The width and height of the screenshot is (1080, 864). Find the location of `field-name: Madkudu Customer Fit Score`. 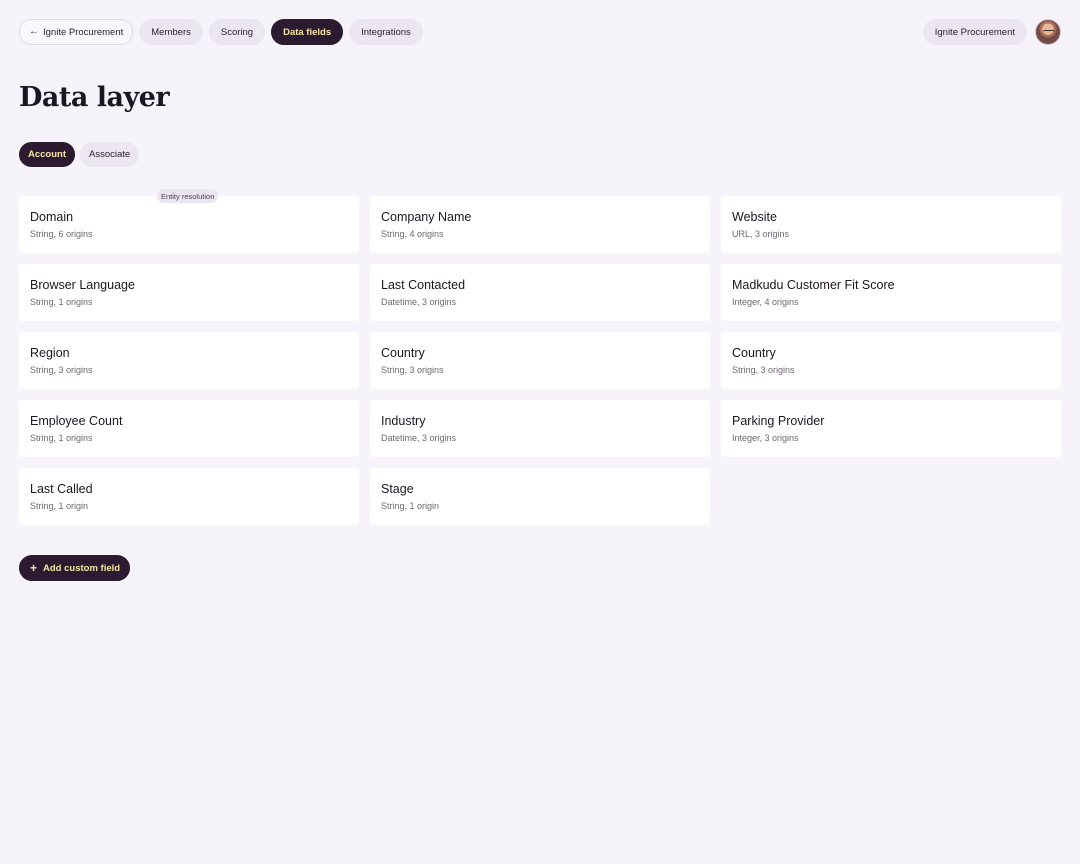

field-name: Madkudu Customer Fit Score is located at coordinates (813, 285).